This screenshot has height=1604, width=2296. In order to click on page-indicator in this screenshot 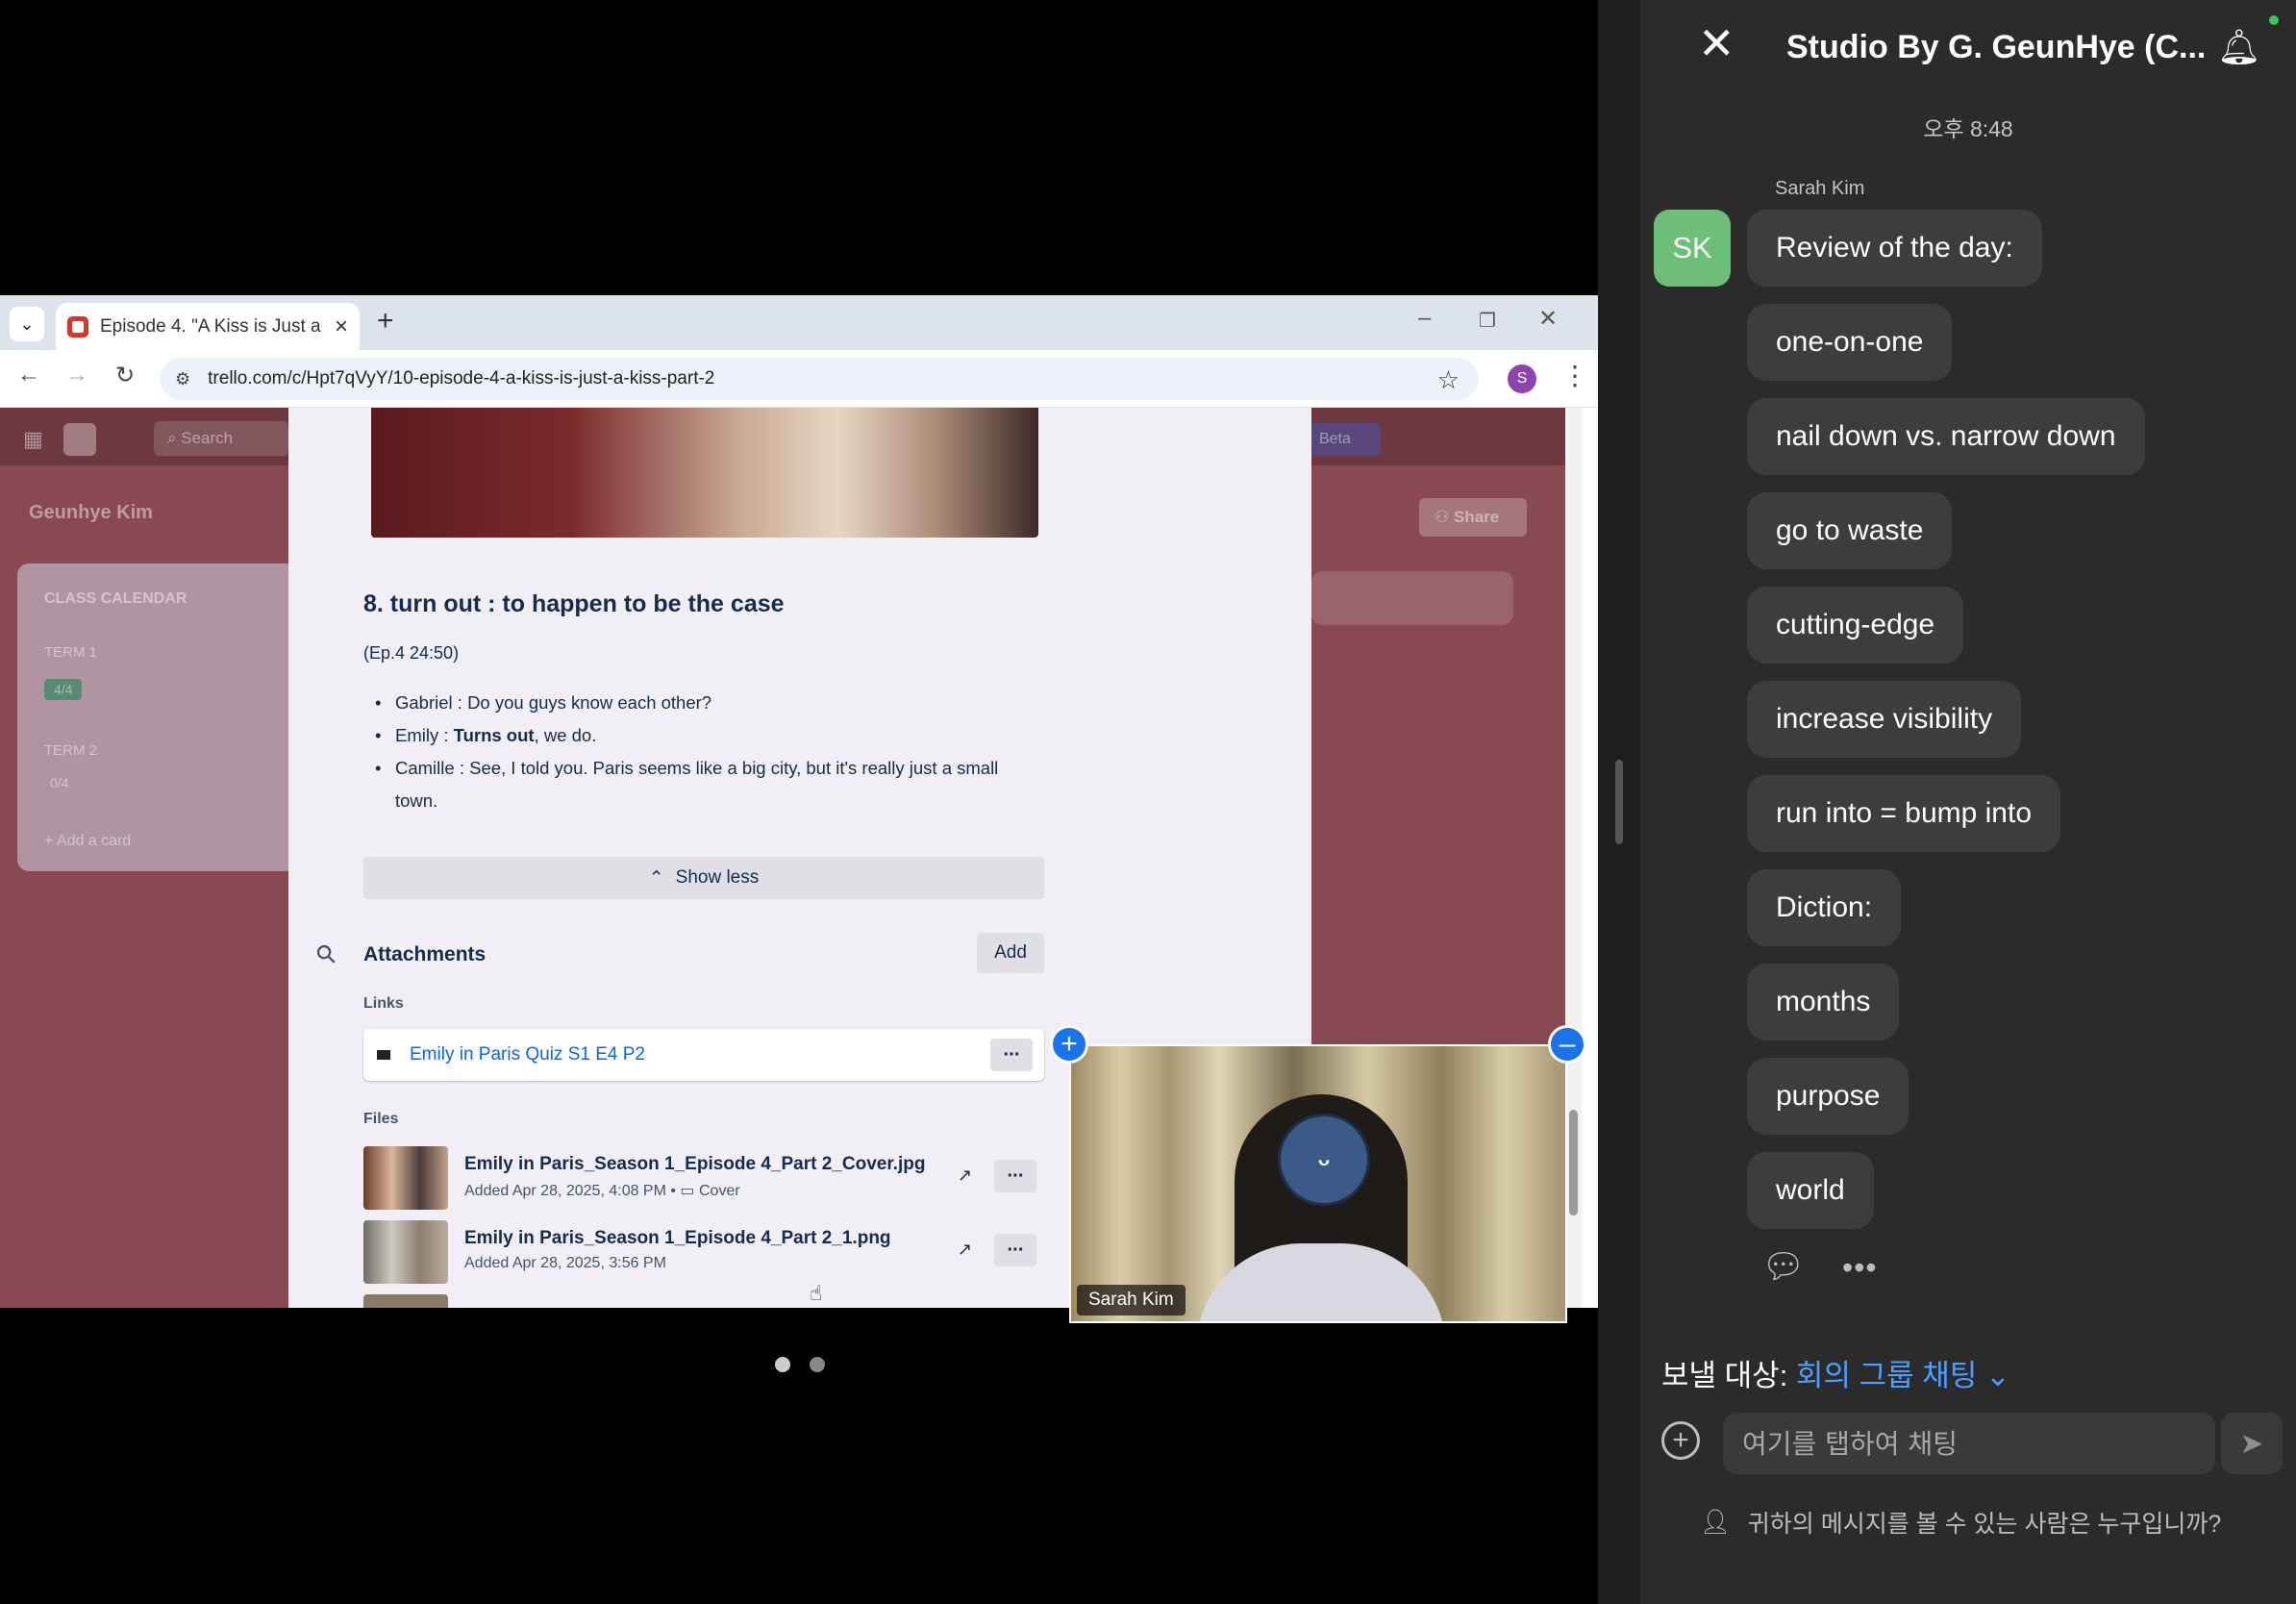, I will do `click(817, 1364)`.